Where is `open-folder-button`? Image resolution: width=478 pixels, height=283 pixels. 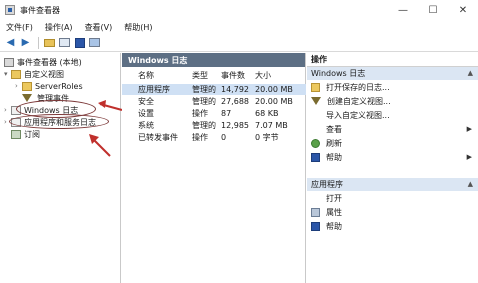 open-folder-button is located at coordinates (49, 42).